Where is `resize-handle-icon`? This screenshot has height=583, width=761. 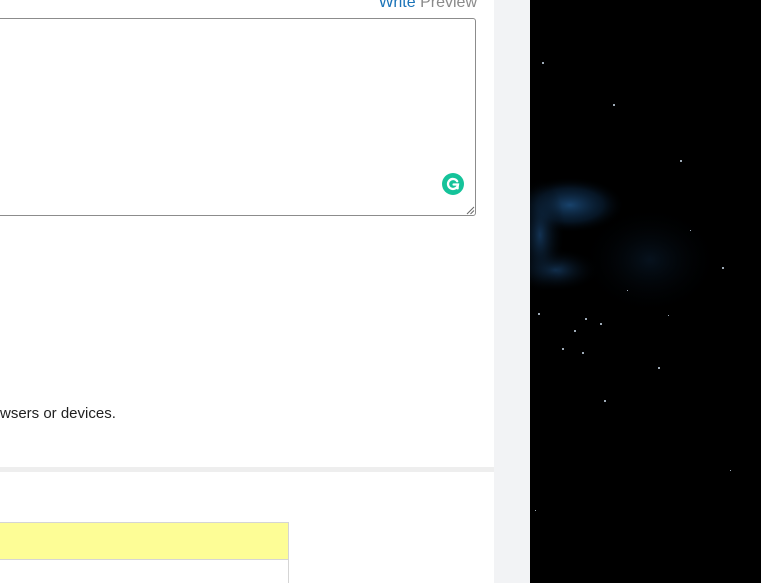
resize-handle-icon is located at coordinates (470, 210).